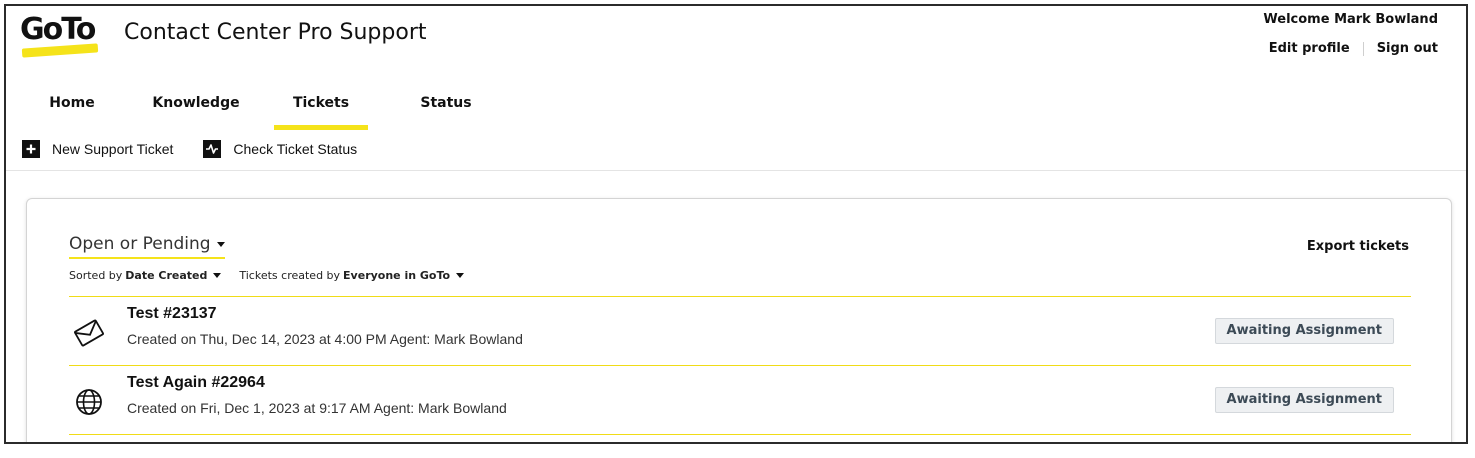 The image size is (1475, 458). Describe the element at coordinates (31, 149) in the screenshot. I see `plus-icon` at that location.